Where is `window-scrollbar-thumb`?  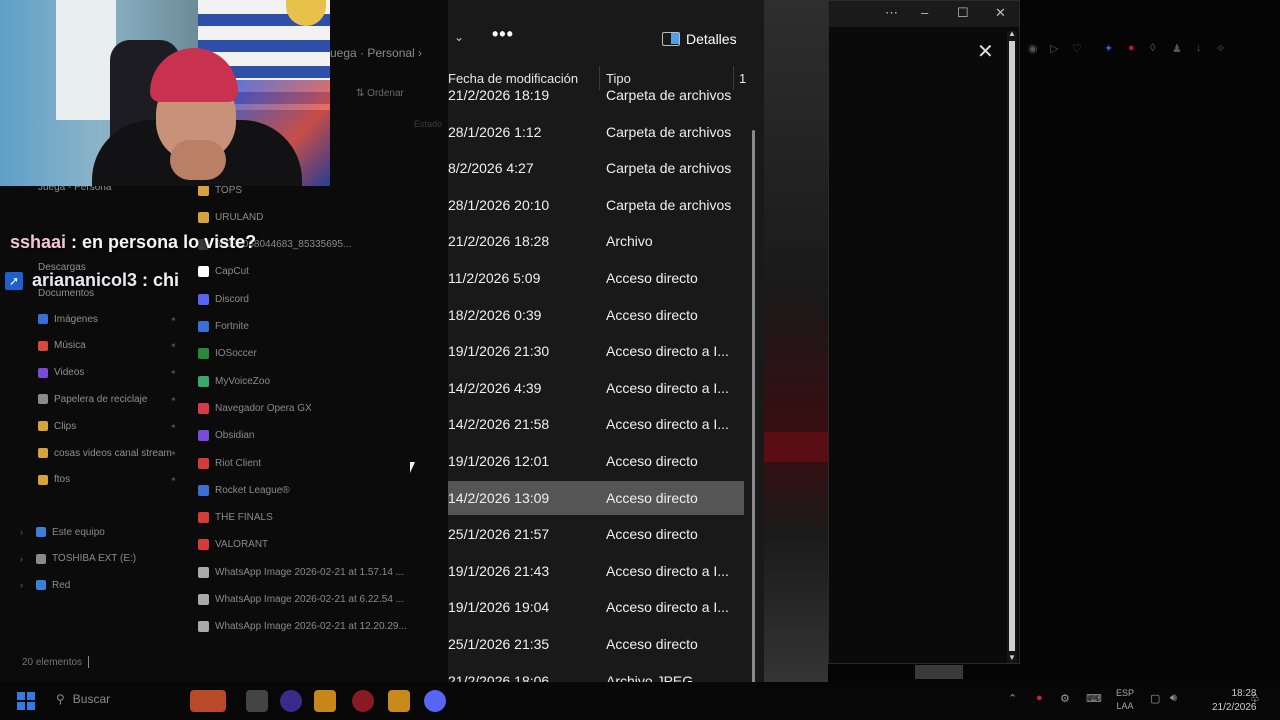
window-scrollbar-thumb is located at coordinates (1012, 346).